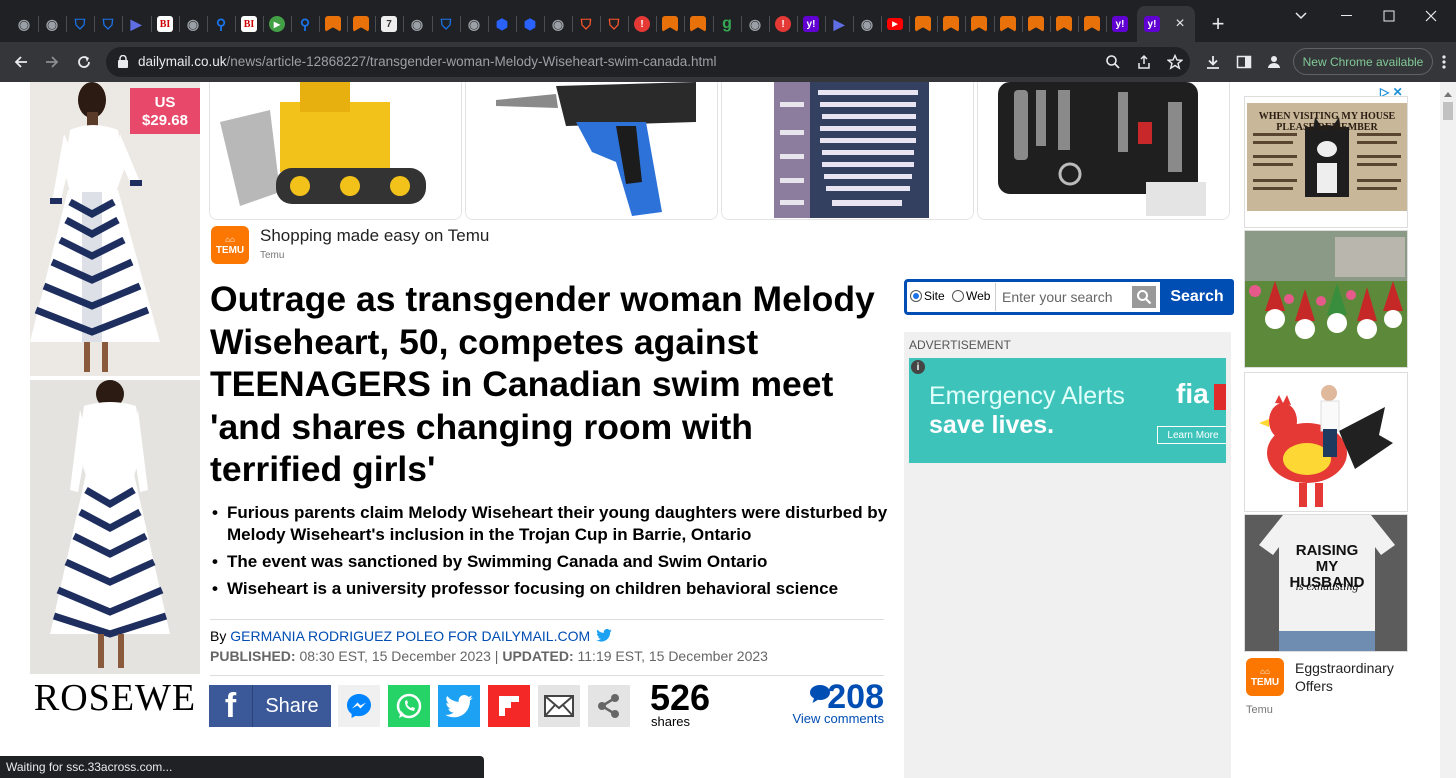  What do you see at coordinates (374, 236) in the screenshot?
I see `sponsored-title: Shopping made easy on Temu` at bounding box center [374, 236].